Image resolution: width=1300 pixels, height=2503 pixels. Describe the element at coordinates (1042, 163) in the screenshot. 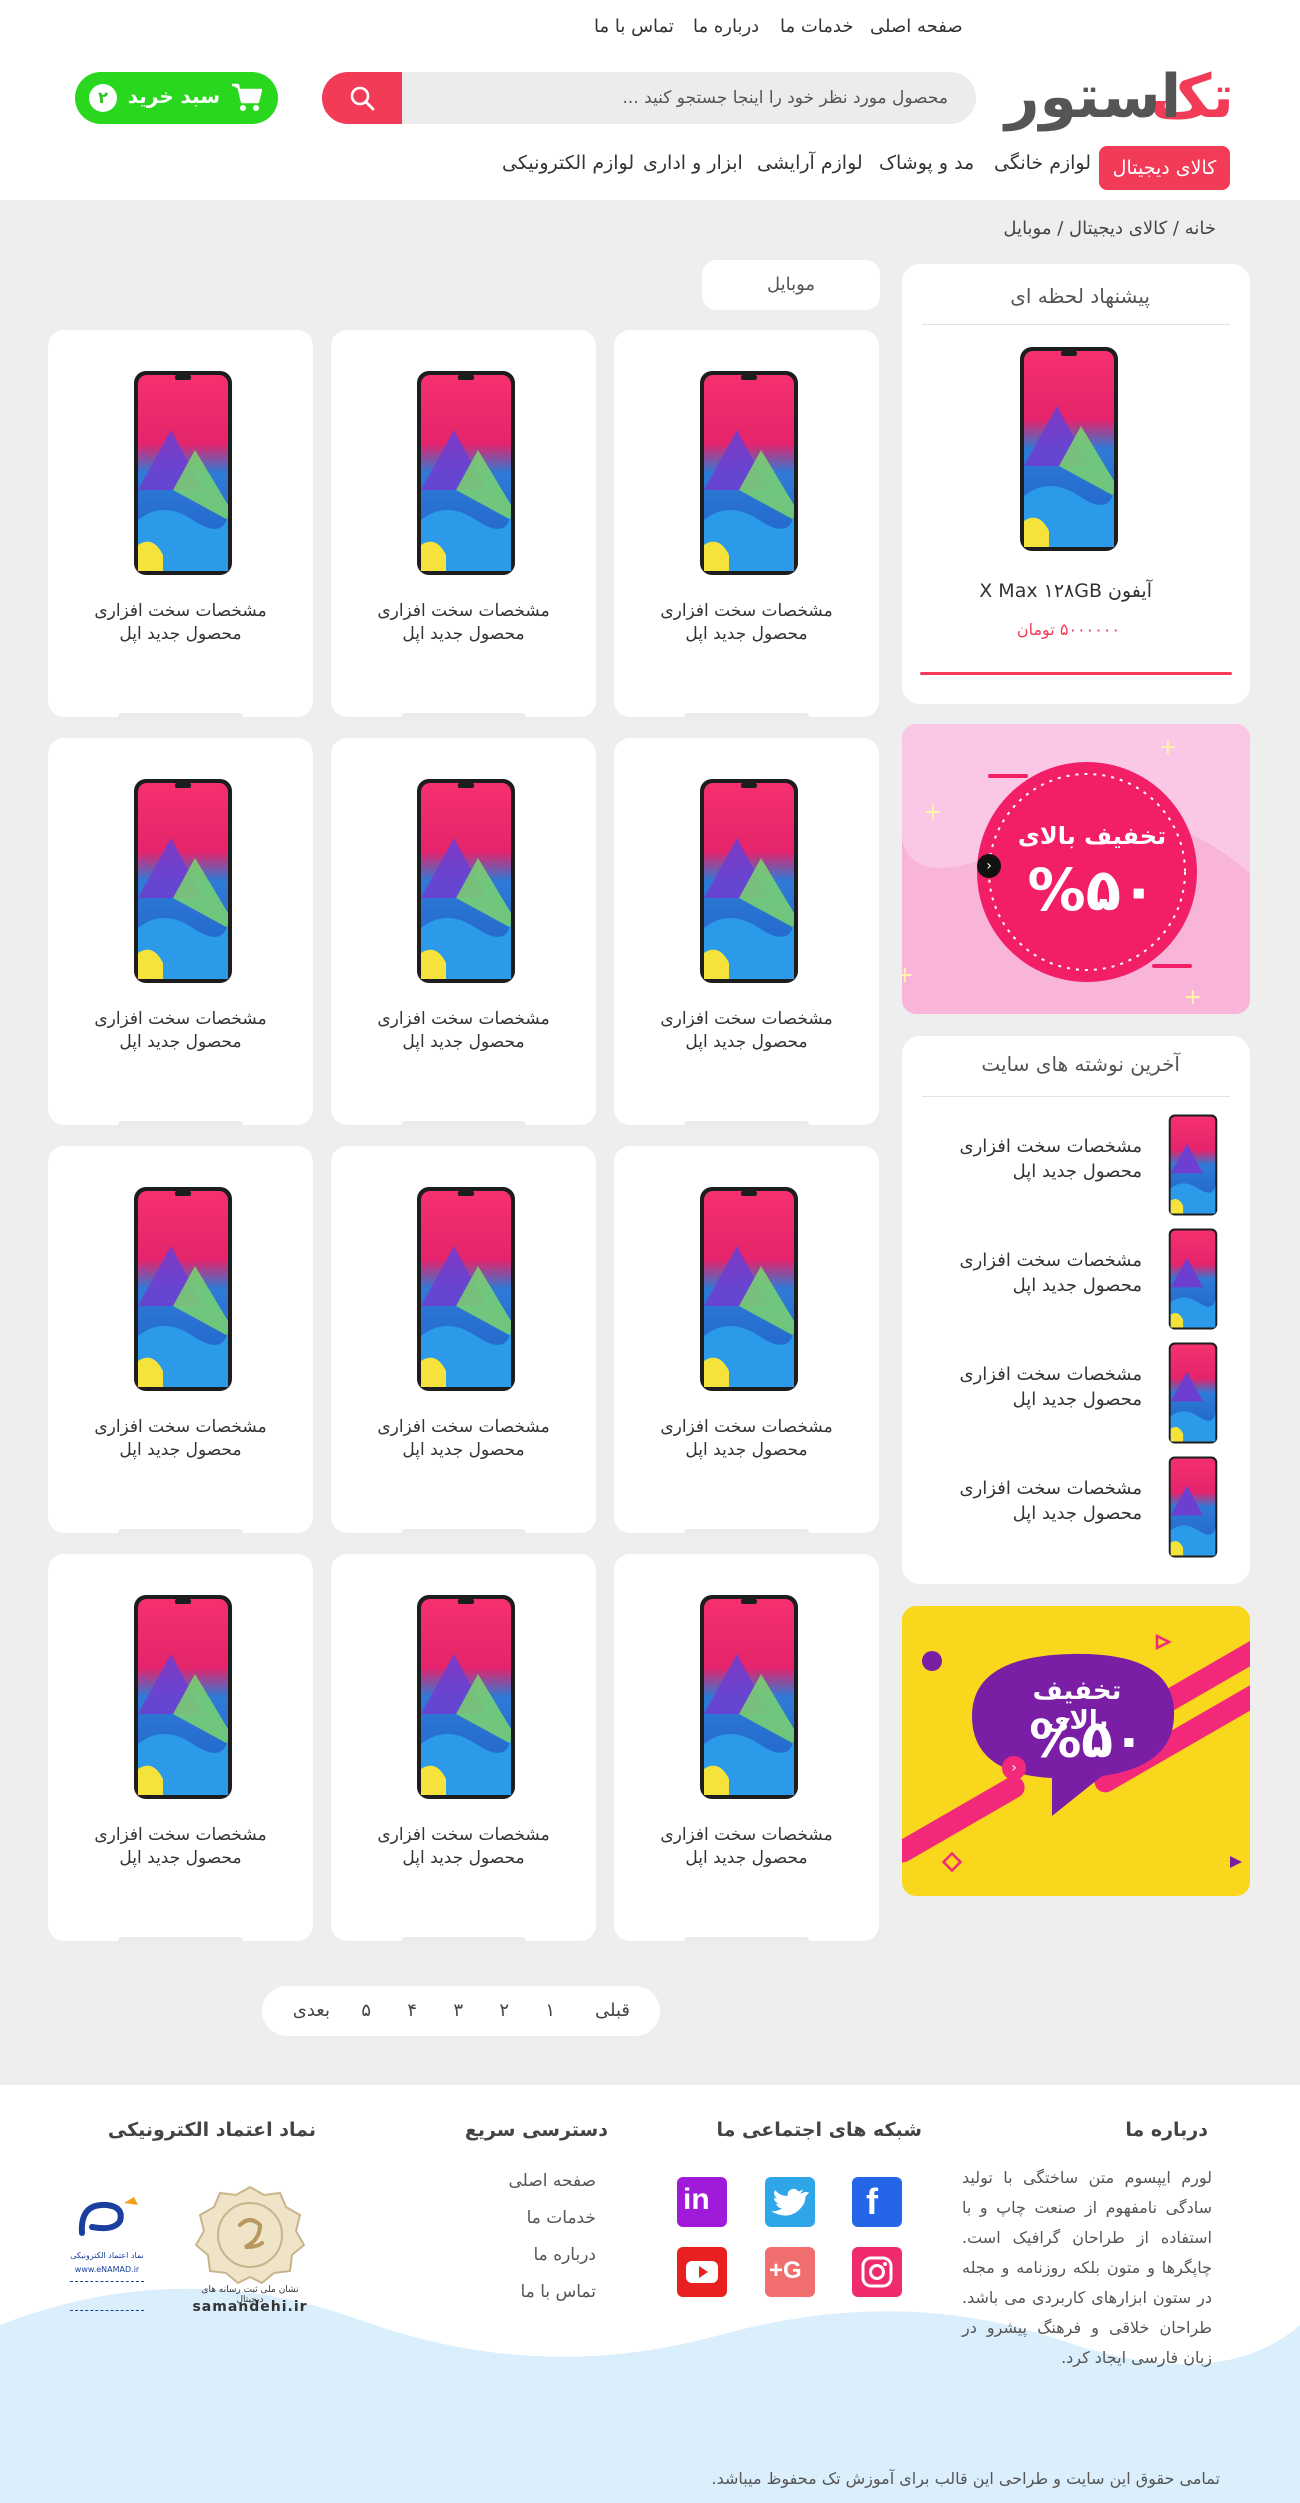

I see `menu-item-home-appliances: لوازم خانگی` at that location.